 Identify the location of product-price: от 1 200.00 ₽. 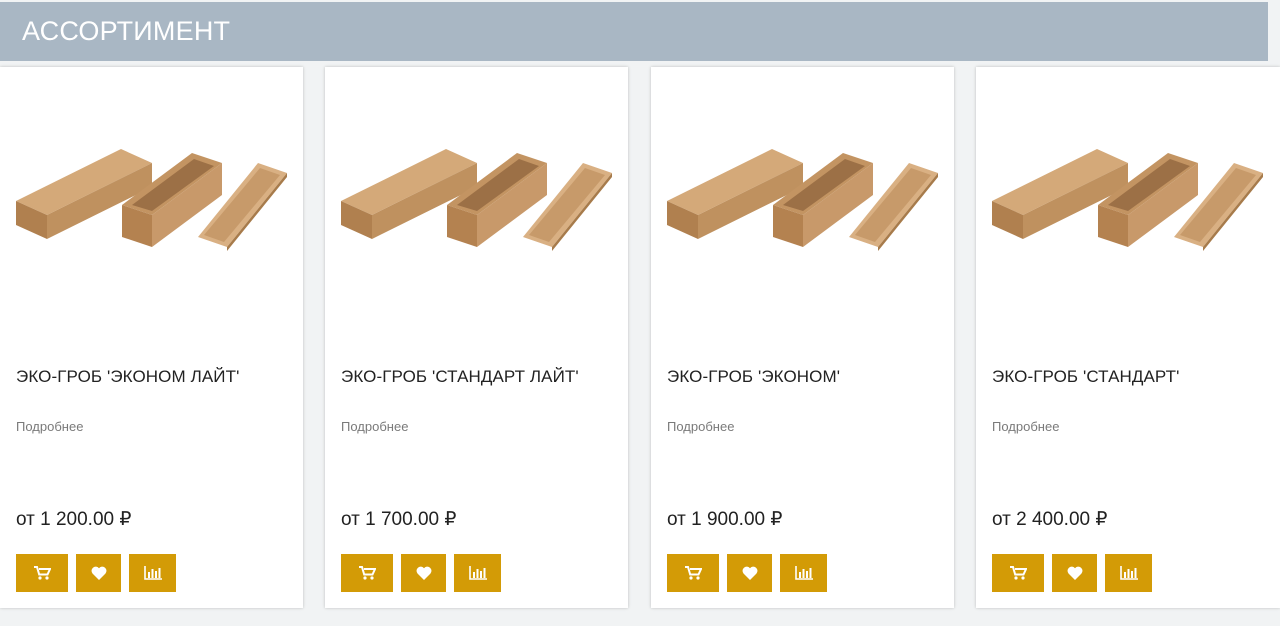
(74, 519).